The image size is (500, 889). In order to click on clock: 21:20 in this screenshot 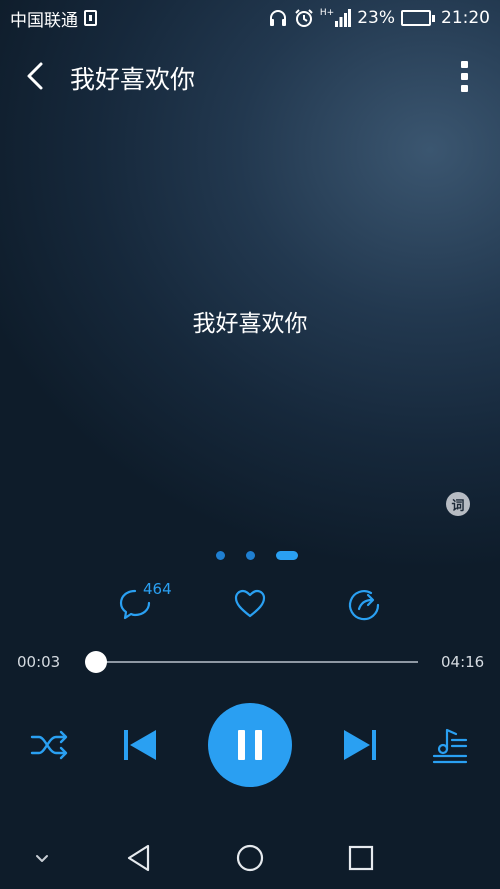, I will do `click(465, 18)`.